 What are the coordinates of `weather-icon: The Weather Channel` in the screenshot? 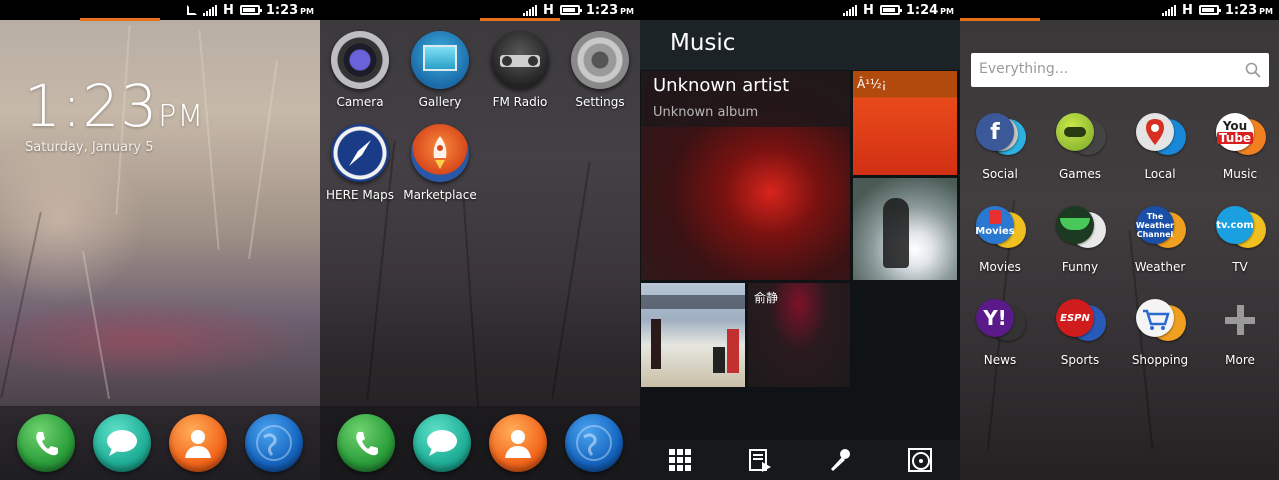 It's located at (1161, 228).